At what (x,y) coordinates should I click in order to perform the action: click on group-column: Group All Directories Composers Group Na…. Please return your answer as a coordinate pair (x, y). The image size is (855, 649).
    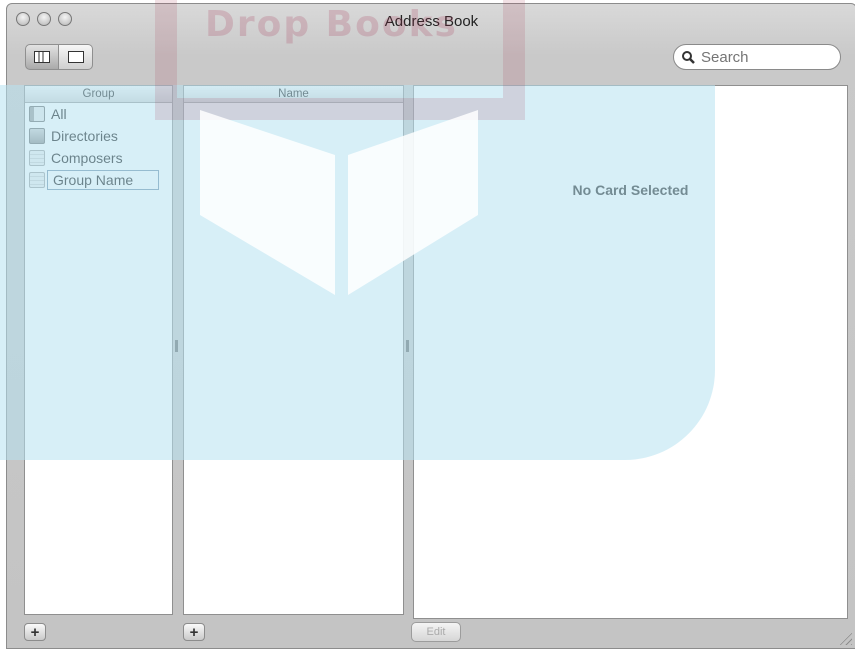
    Looking at the image, I should click on (98, 350).